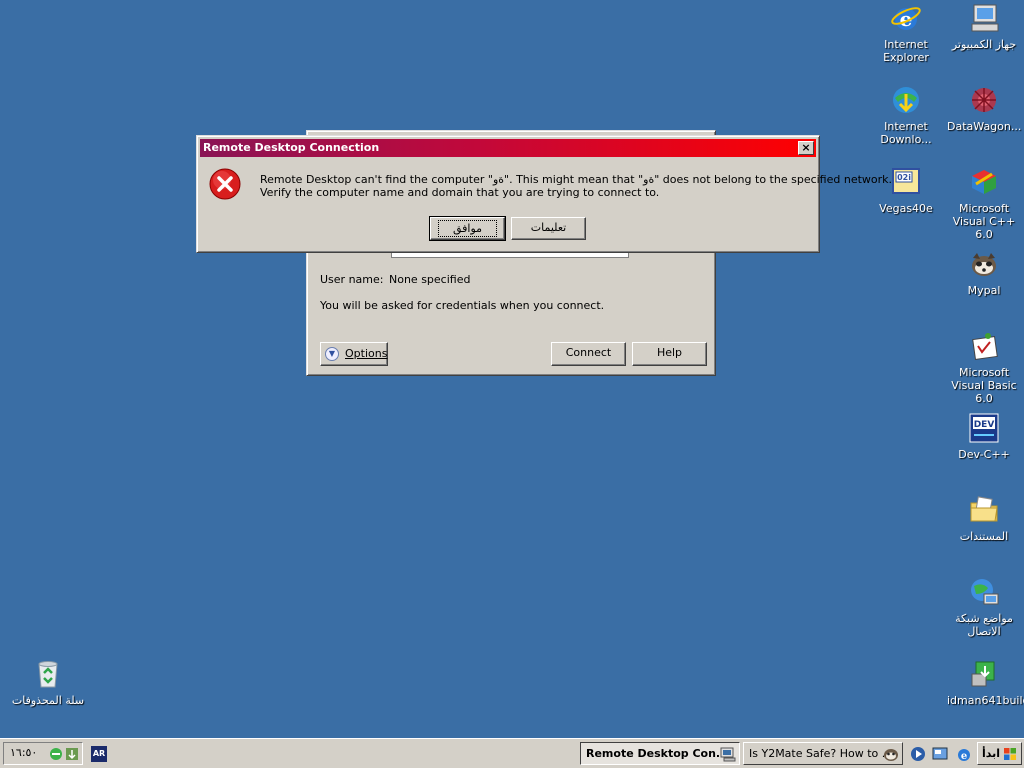 Image resolution: width=1024 pixels, height=768 pixels. What do you see at coordinates (984, 592) in the screenshot?
I see `network-places-icon` at bounding box center [984, 592].